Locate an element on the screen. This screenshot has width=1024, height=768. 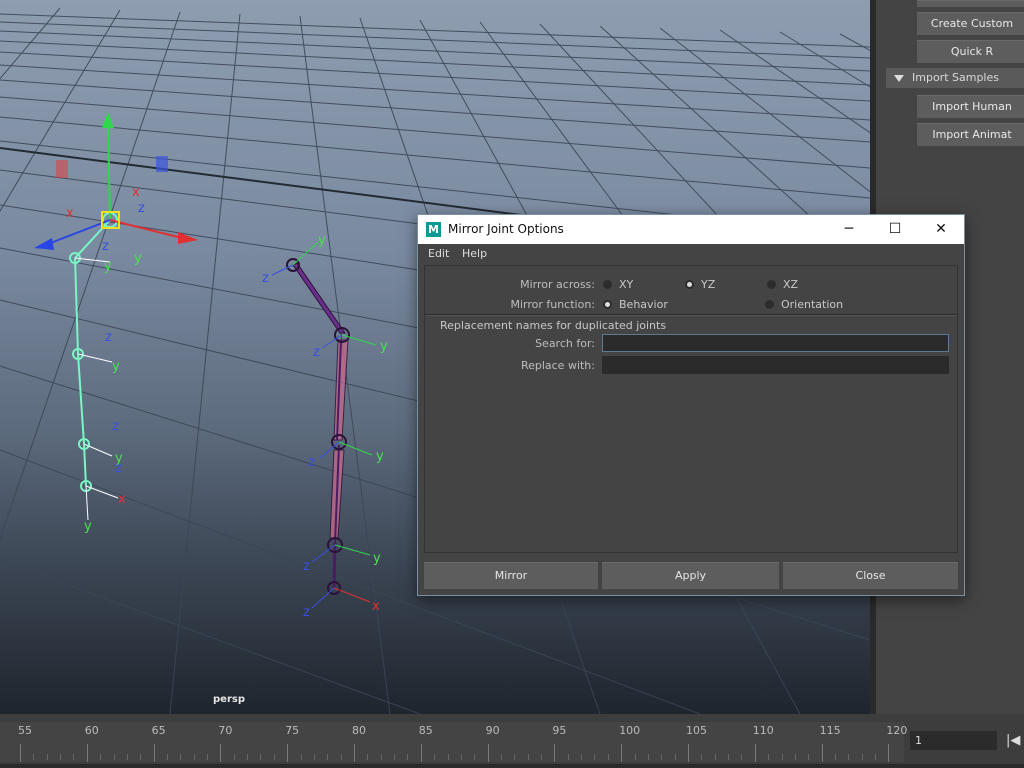
radio-xz is located at coordinates (771, 284).